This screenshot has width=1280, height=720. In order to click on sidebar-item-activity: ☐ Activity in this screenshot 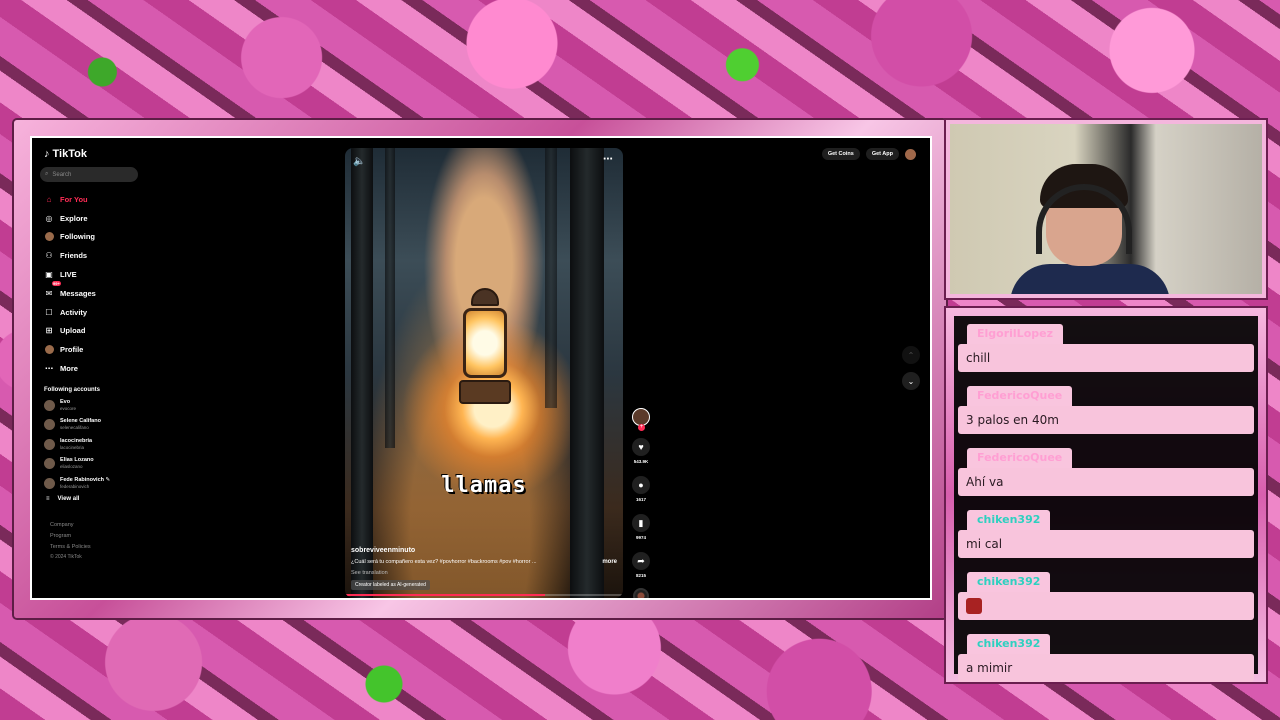, I will do `click(92, 312)`.